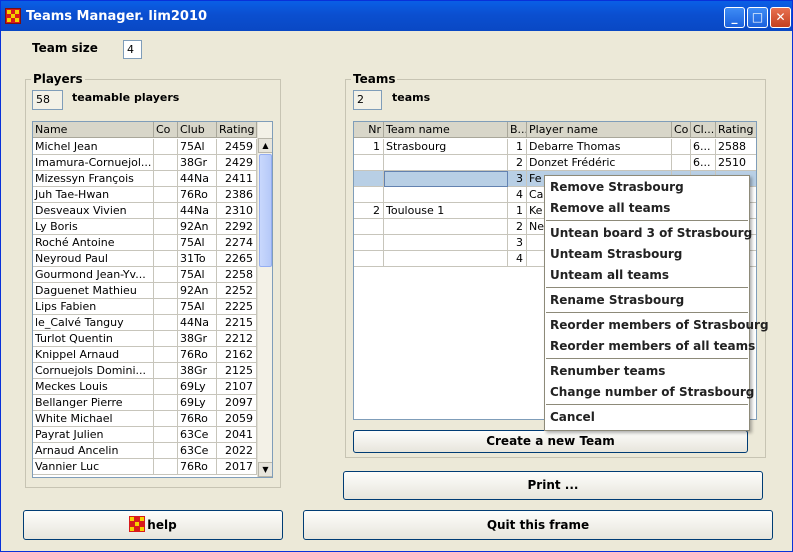 The image size is (793, 552). What do you see at coordinates (237, 195) in the screenshot?
I see `table-cell: 2386` at bounding box center [237, 195].